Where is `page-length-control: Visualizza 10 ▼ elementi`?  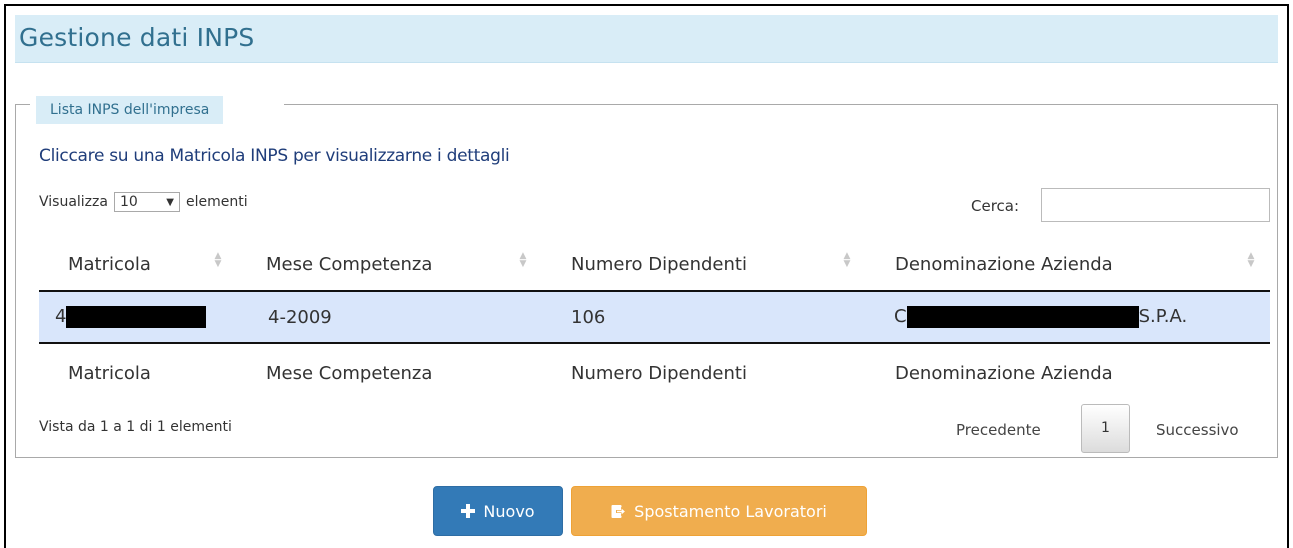 page-length-control: Visualizza 10 ▼ elementi is located at coordinates (143, 202).